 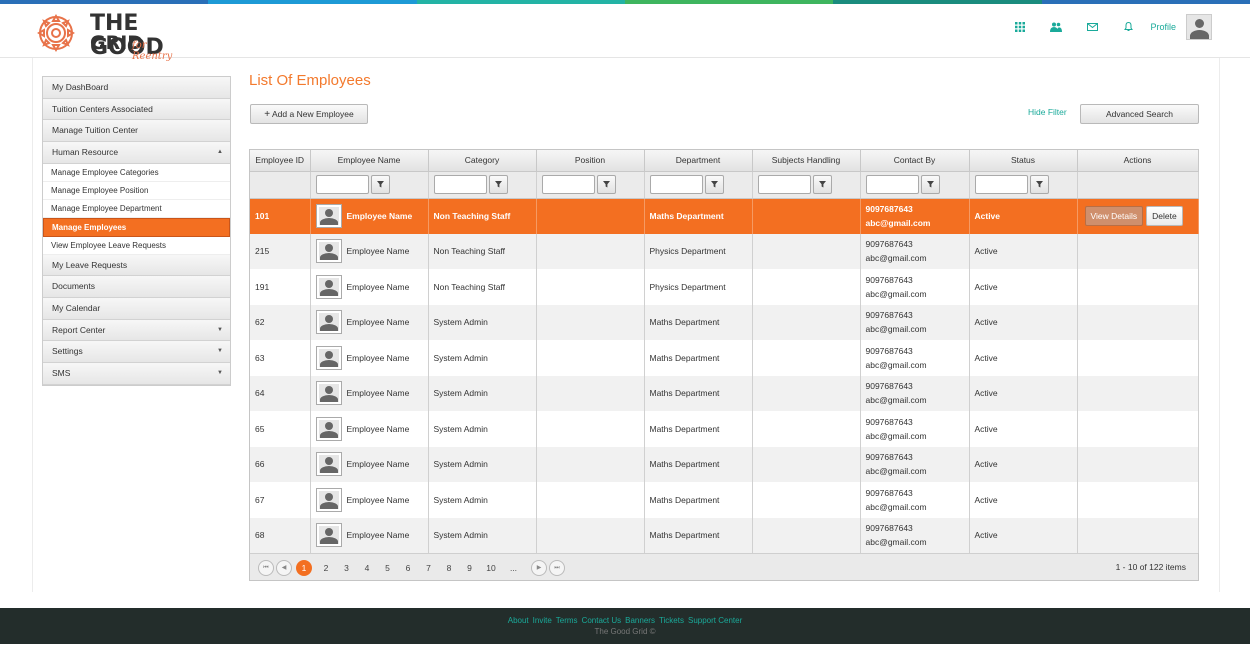 I want to click on page-number: 9, so click(x=470, y=568).